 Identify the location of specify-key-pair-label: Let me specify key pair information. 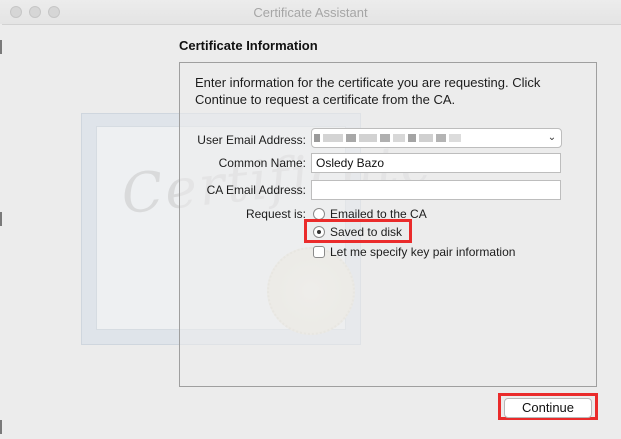
(422, 252).